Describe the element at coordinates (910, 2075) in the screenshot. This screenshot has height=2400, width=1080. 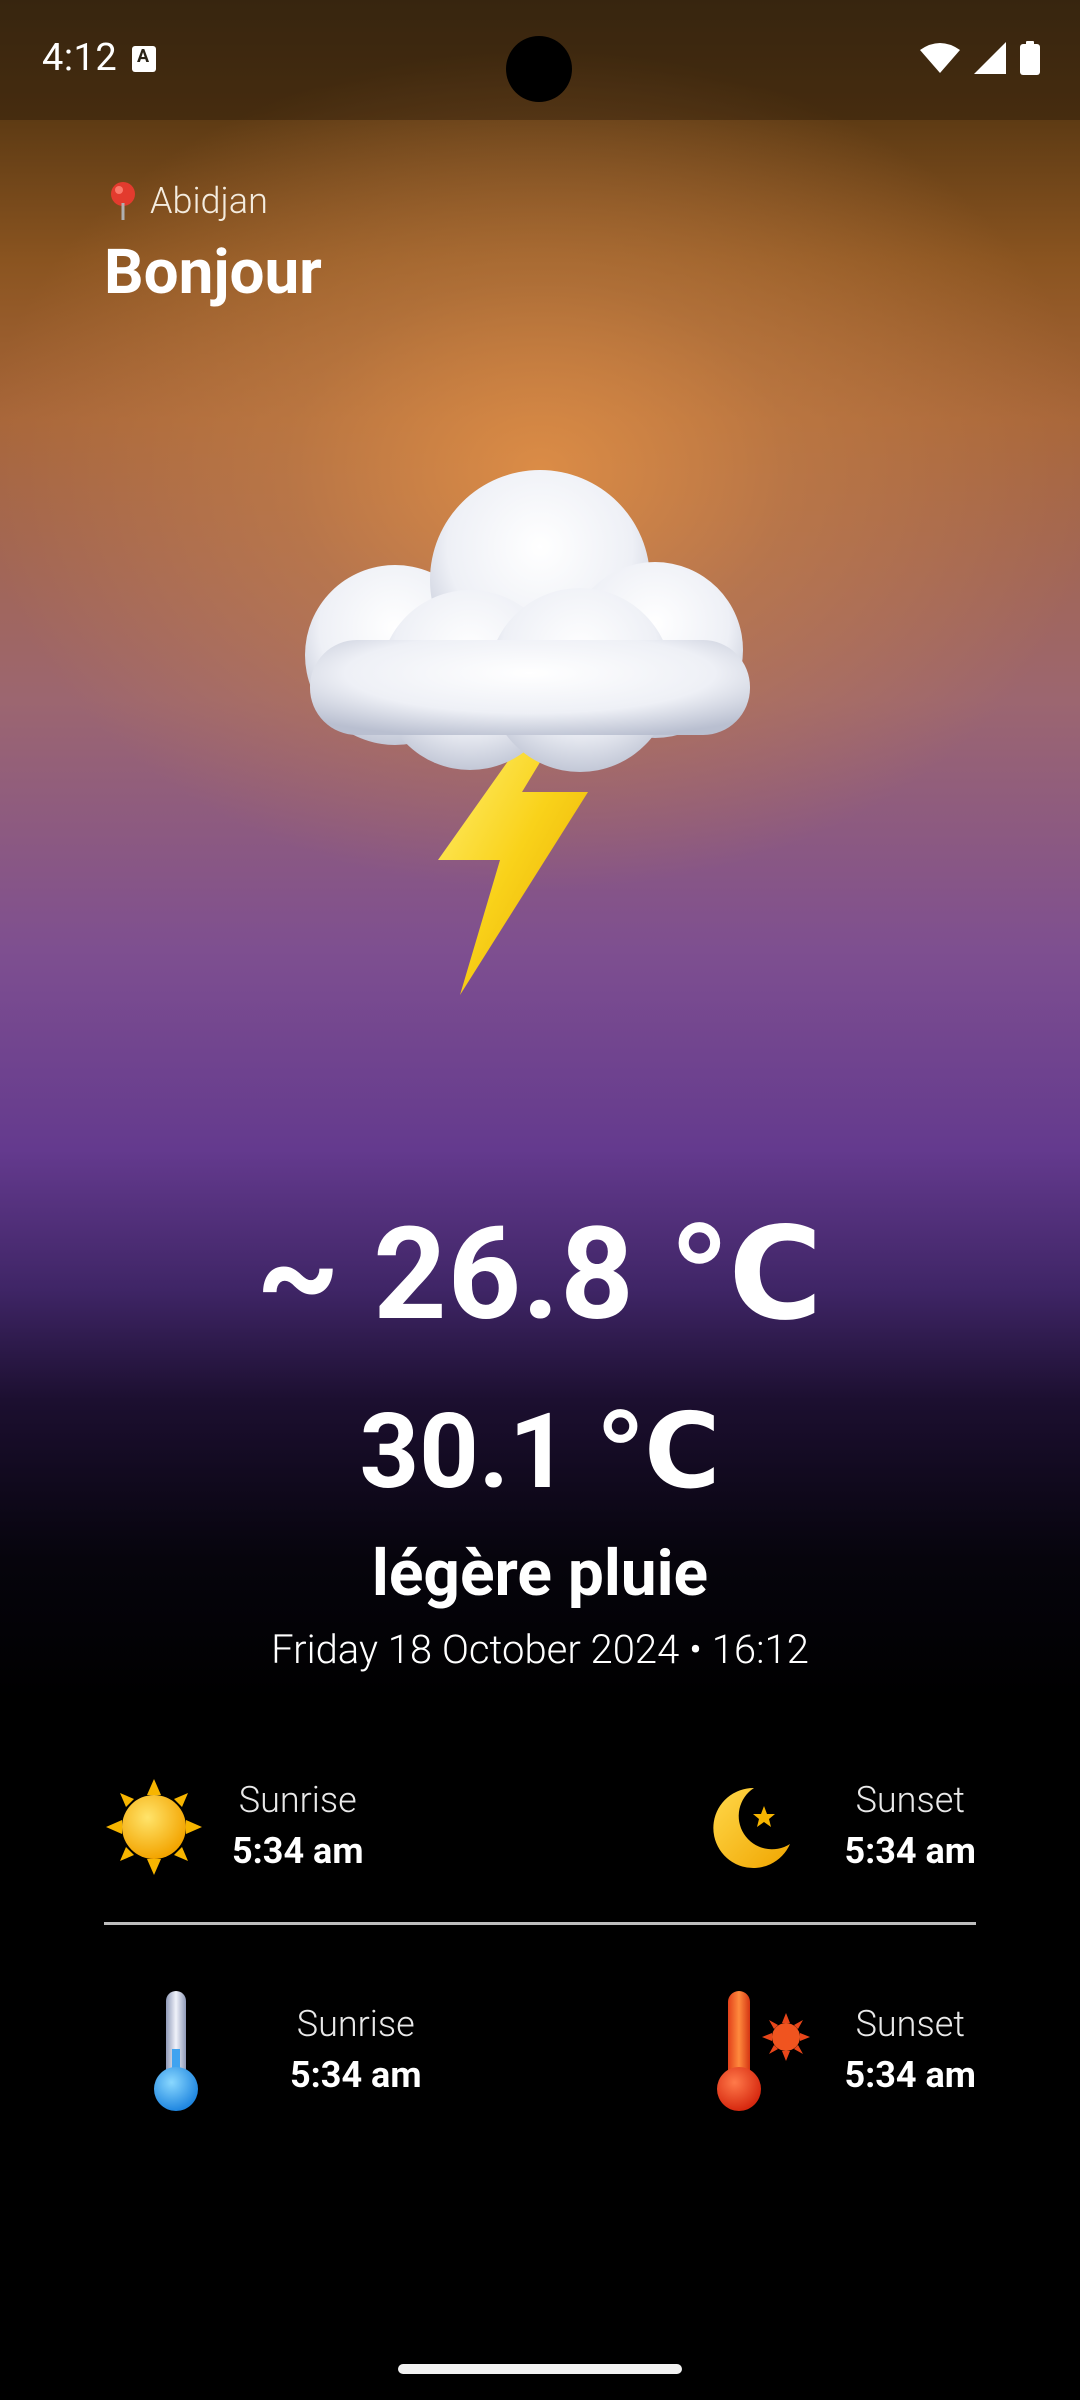
I see `max-temp-value: 5:34 am` at that location.